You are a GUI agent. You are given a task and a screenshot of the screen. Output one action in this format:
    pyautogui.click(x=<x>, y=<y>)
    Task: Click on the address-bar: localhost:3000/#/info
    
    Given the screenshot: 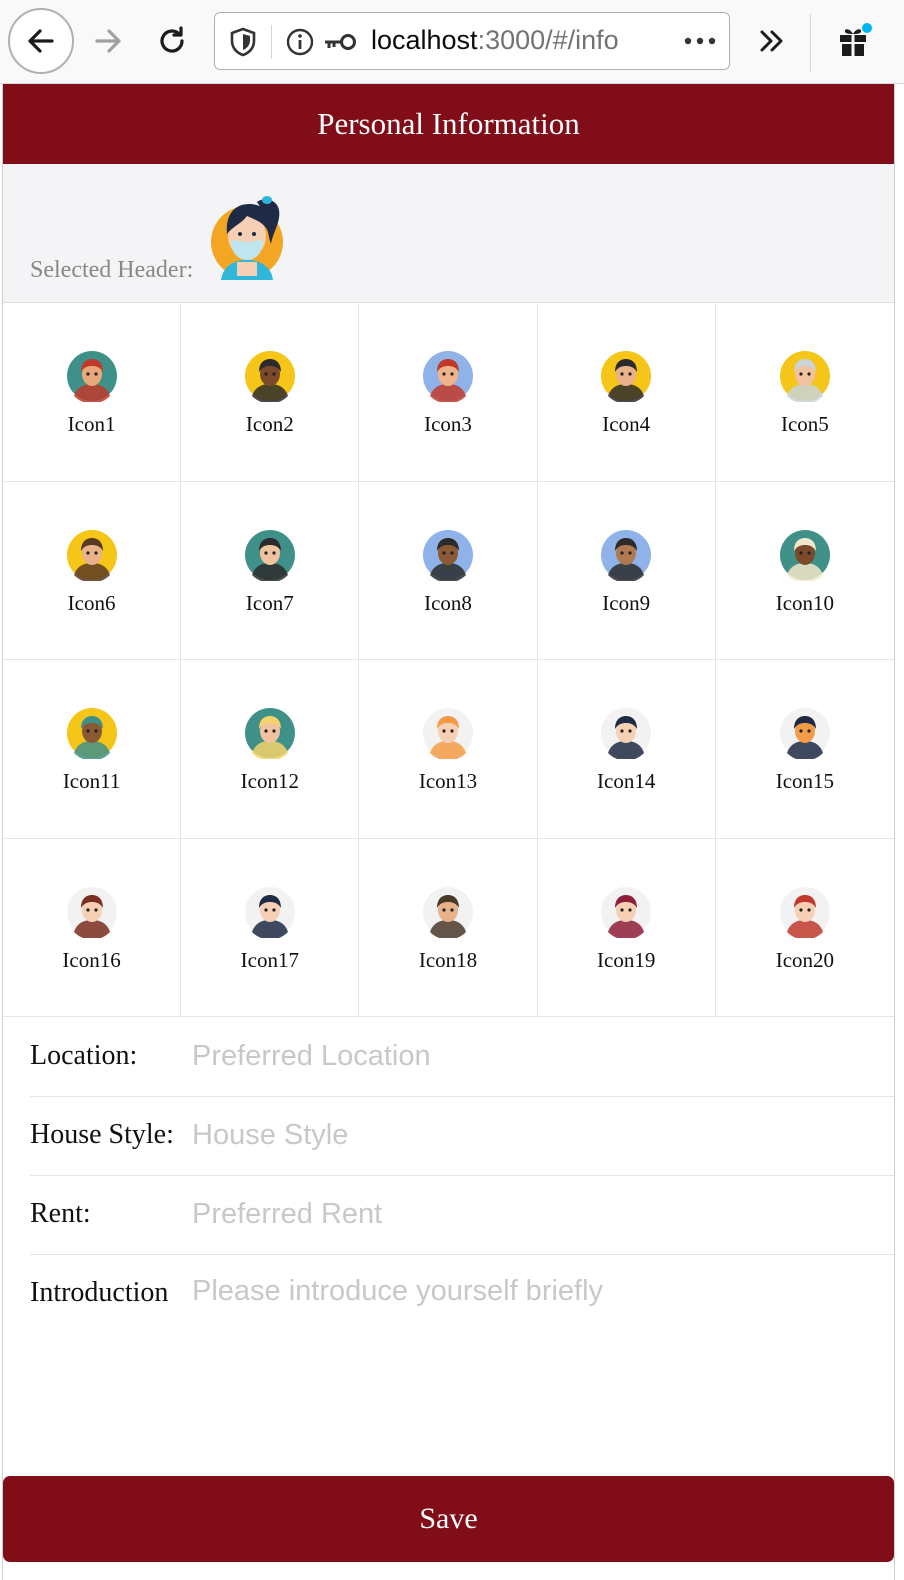 What is the action you would take?
    pyautogui.click(x=472, y=41)
    